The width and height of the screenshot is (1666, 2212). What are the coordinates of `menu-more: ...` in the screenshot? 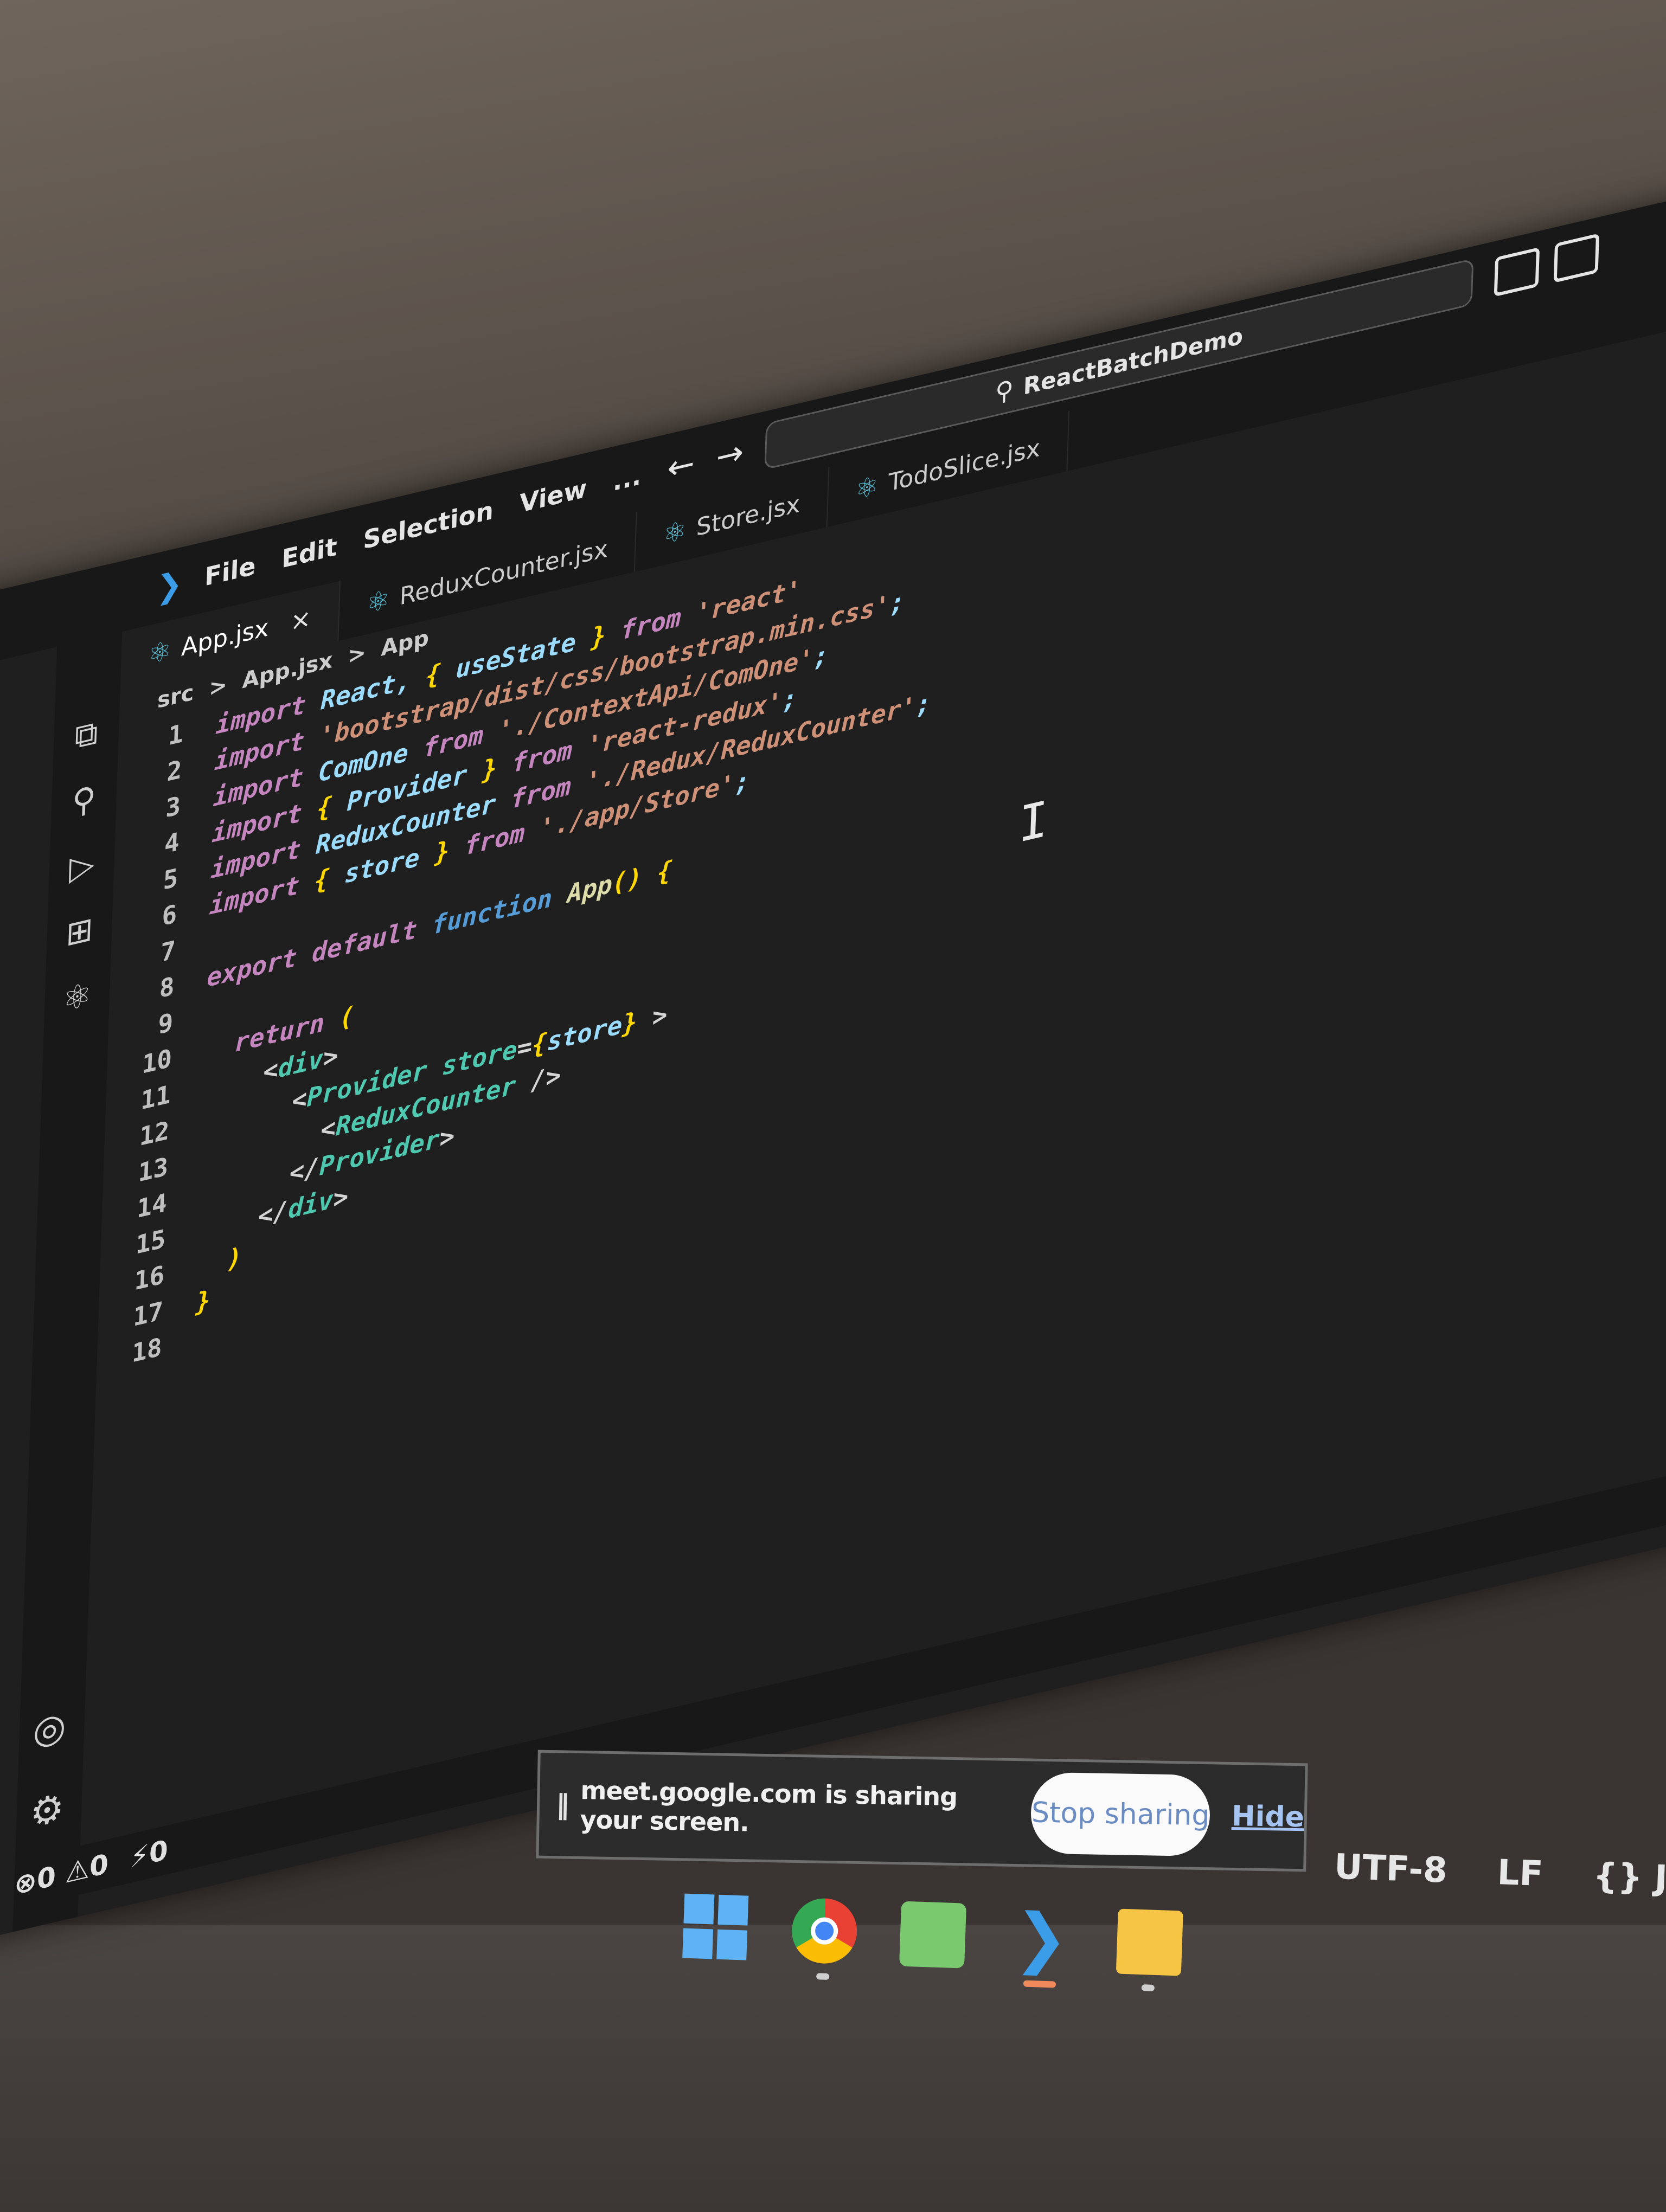 It's located at (627, 479).